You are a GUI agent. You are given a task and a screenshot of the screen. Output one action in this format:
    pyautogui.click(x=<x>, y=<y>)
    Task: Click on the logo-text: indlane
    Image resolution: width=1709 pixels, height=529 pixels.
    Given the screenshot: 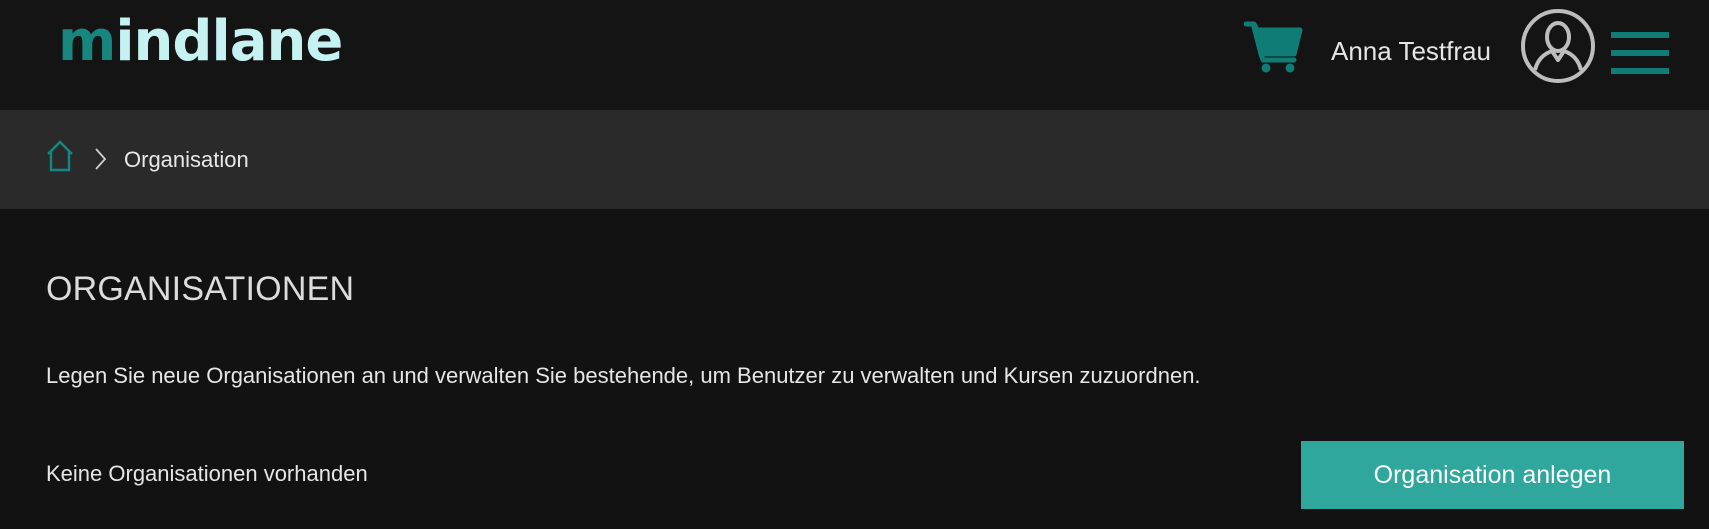 What is the action you would take?
    pyautogui.click(x=229, y=41)
    